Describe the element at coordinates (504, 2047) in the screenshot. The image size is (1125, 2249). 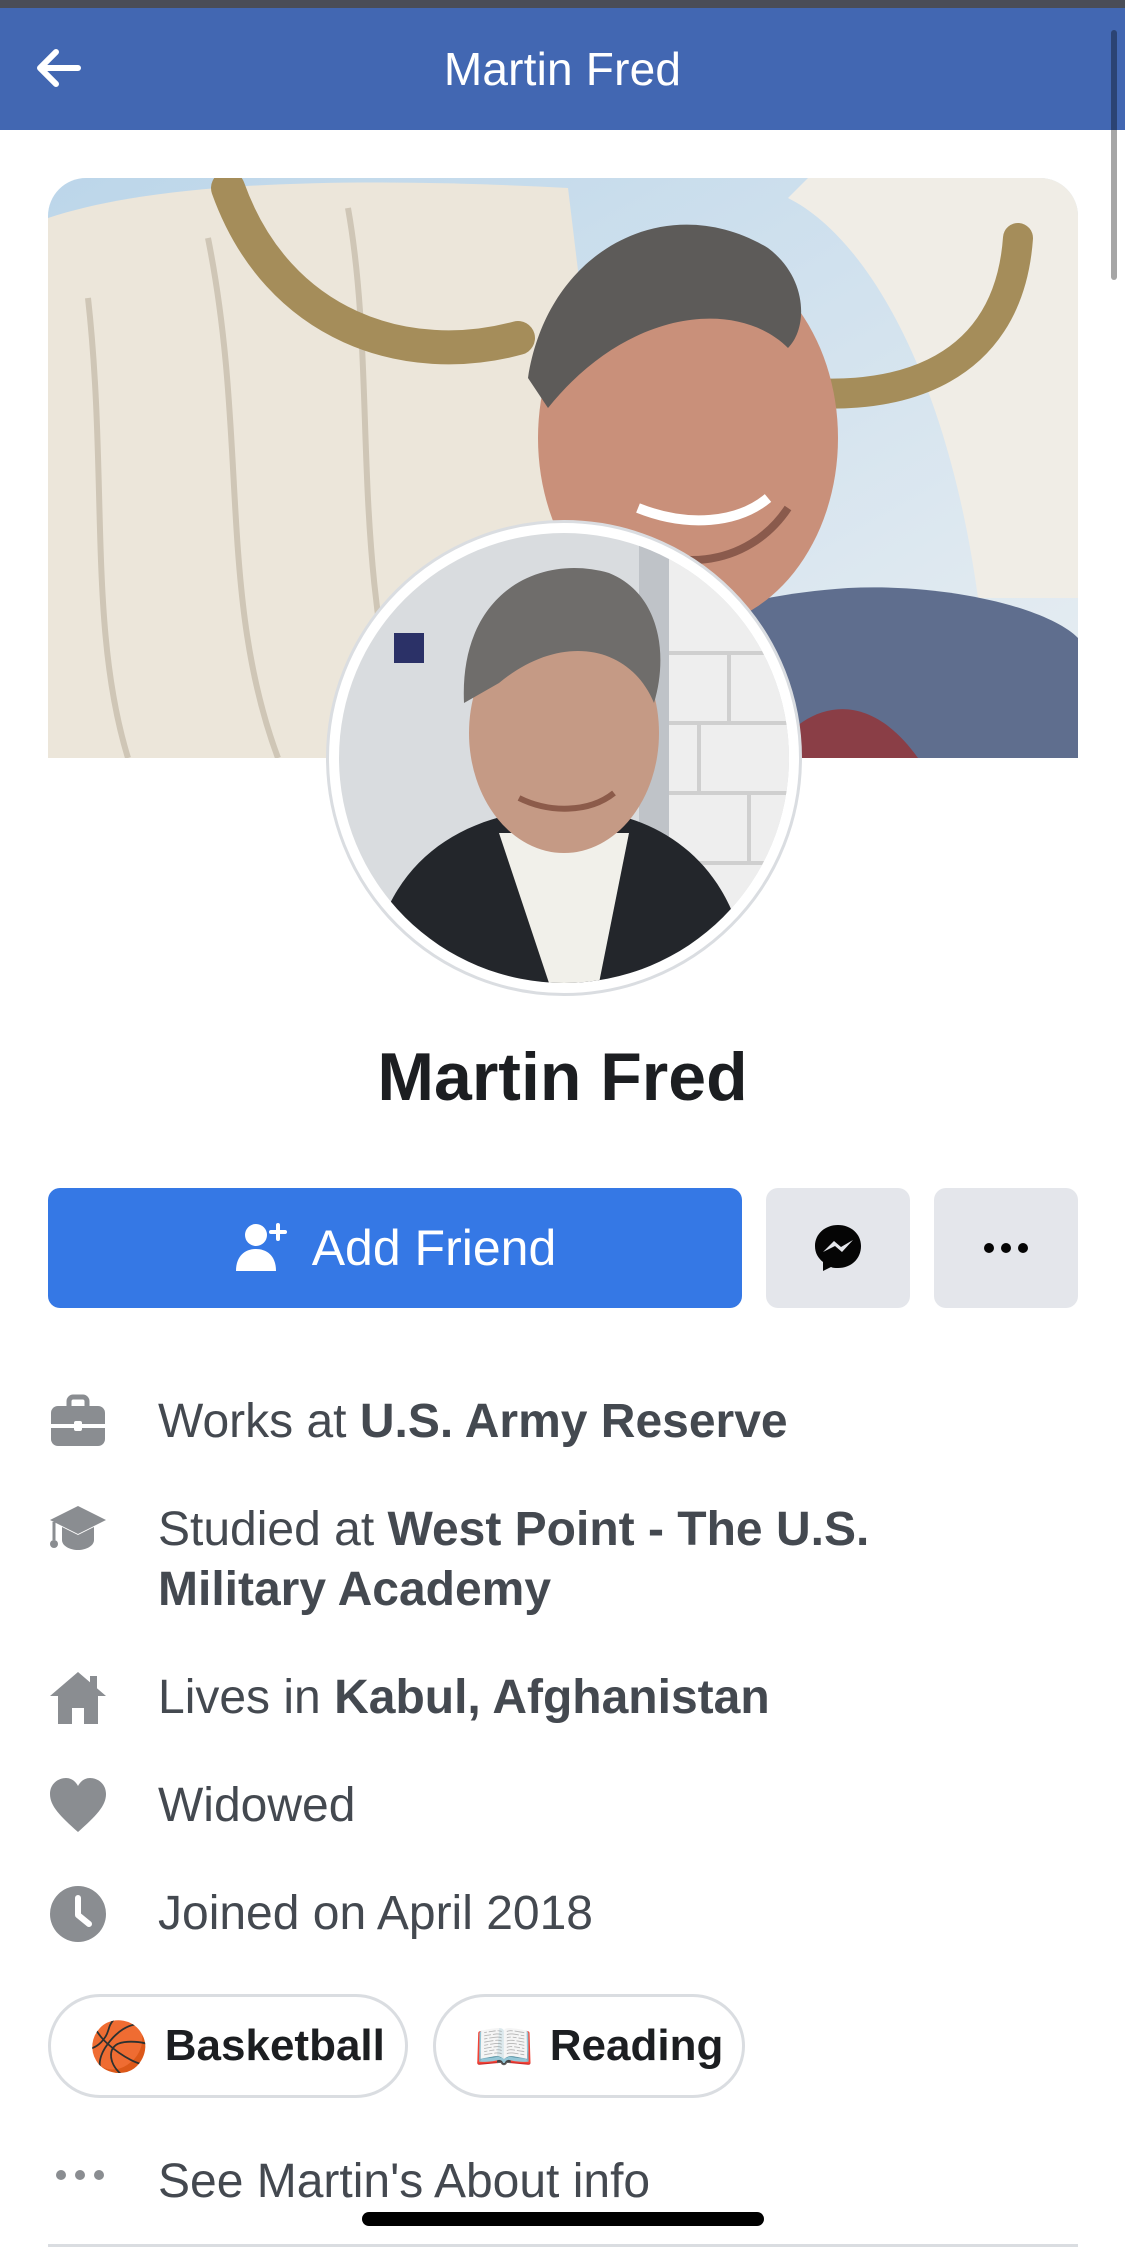
I see `book-icon: 📖` at that location.